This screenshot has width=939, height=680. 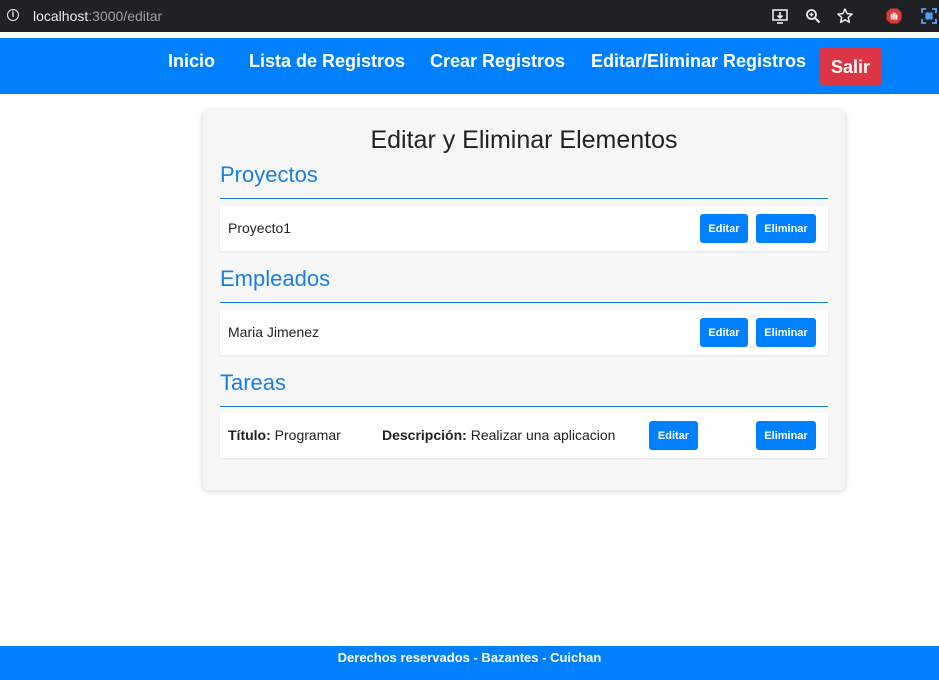 I want to click on url-host: localhost, so click(x=61, y=16).